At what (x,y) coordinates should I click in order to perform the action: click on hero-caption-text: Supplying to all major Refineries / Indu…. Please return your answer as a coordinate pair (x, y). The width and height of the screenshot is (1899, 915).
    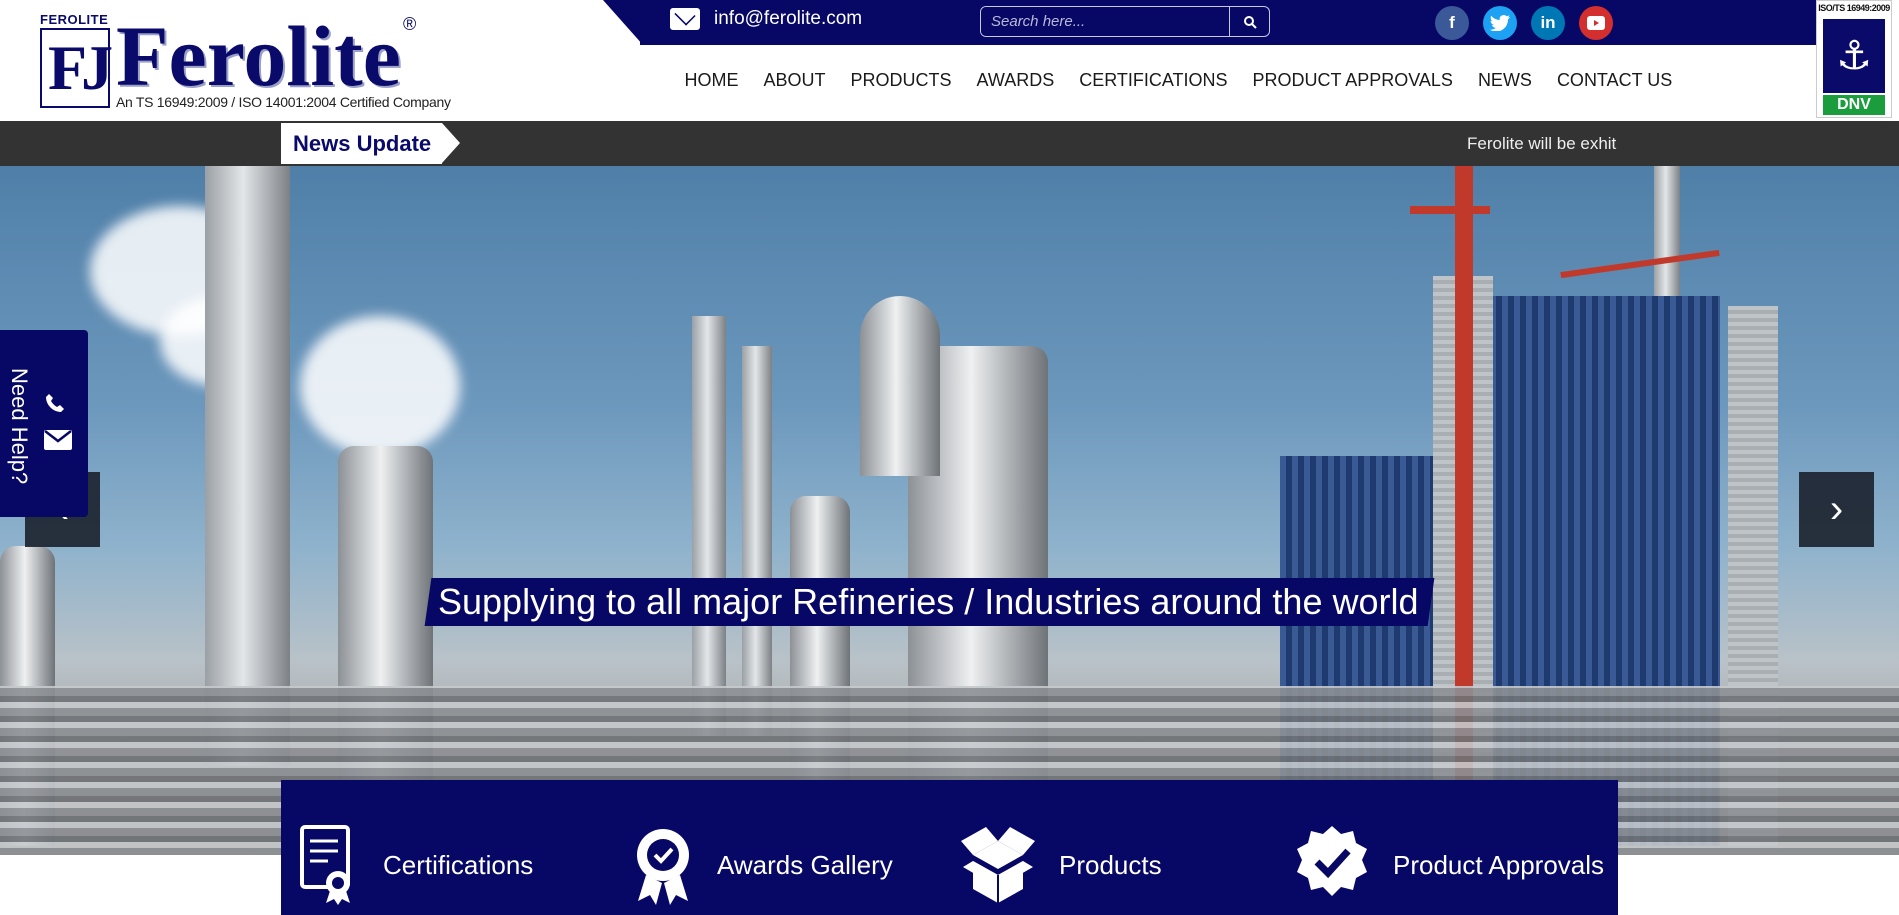
    Looking at the image, I should click on (928, 601).